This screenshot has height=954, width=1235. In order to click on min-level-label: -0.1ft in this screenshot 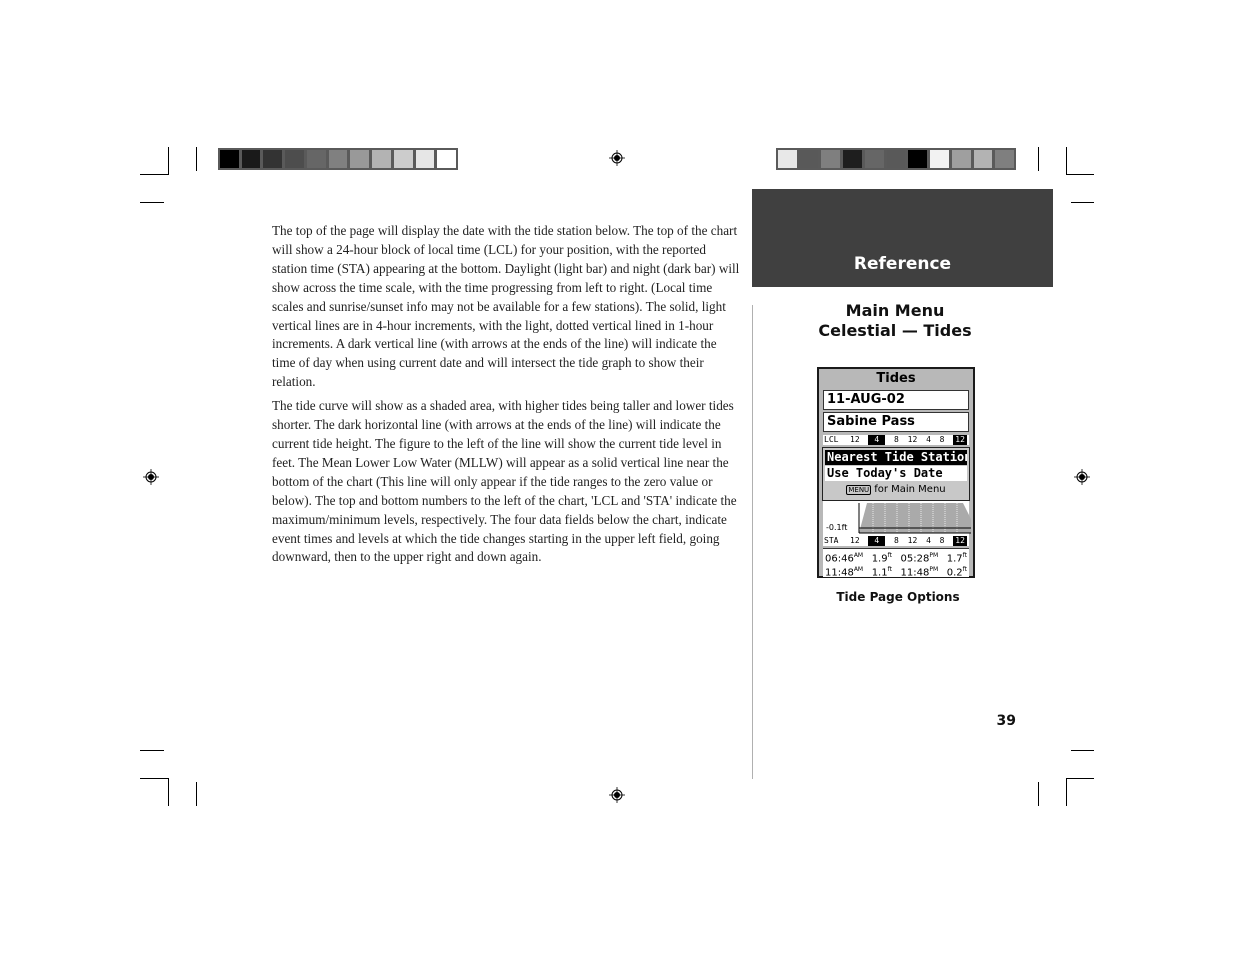, I will do `click(837, 527)`.